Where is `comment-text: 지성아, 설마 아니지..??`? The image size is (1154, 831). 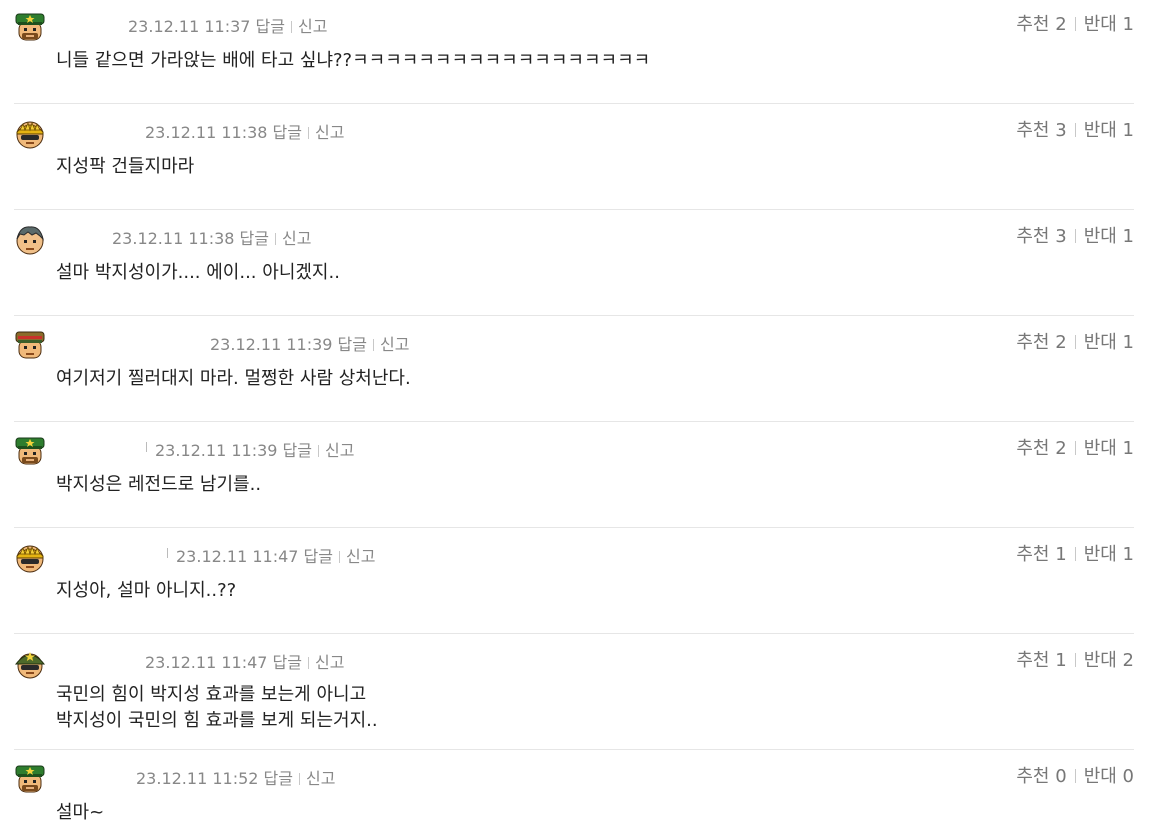 comment-text: 지성아, 설마 아니지..?? is located at coordinates (146, 590).